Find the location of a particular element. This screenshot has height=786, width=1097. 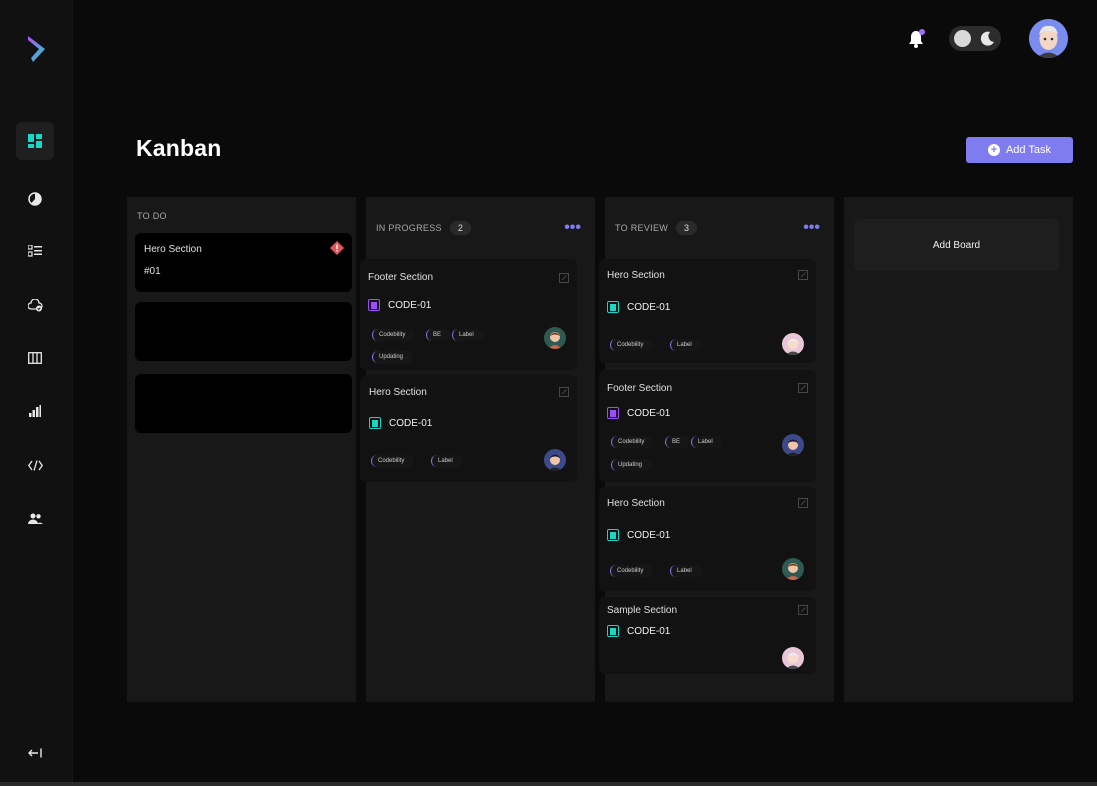

checklist-icon is located at coordinates (35, 251).